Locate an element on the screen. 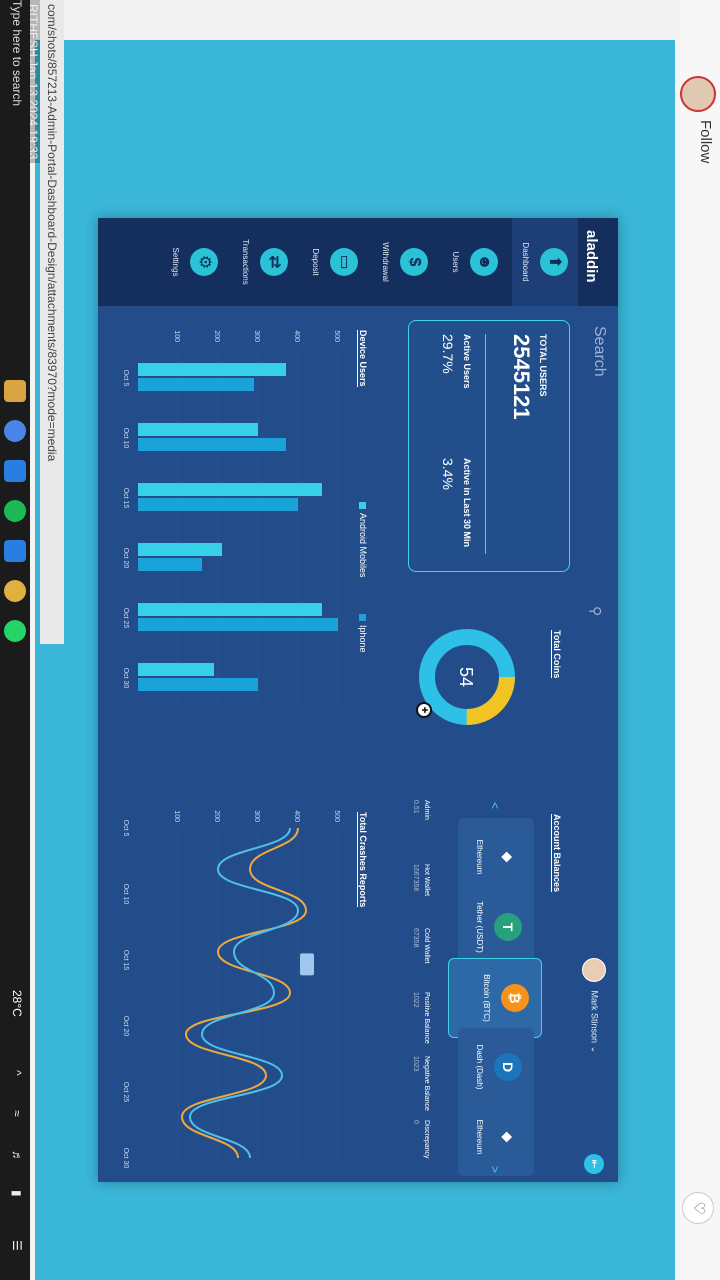 This screenshot has height=1280, width=720. coin-name: Ethereum is located at coordinates (479, 1137).